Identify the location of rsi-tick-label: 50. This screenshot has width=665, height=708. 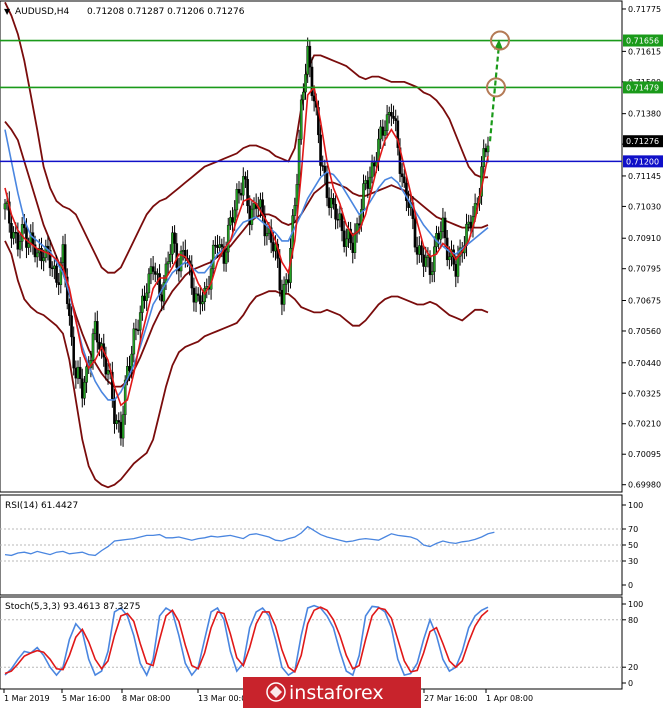
(633, 545).